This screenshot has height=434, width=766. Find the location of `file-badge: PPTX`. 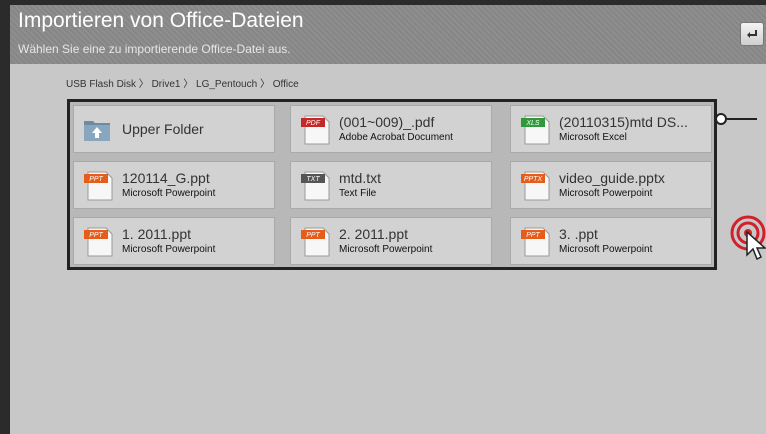

file-badge: PPTX is located at coordinates (533, 179).